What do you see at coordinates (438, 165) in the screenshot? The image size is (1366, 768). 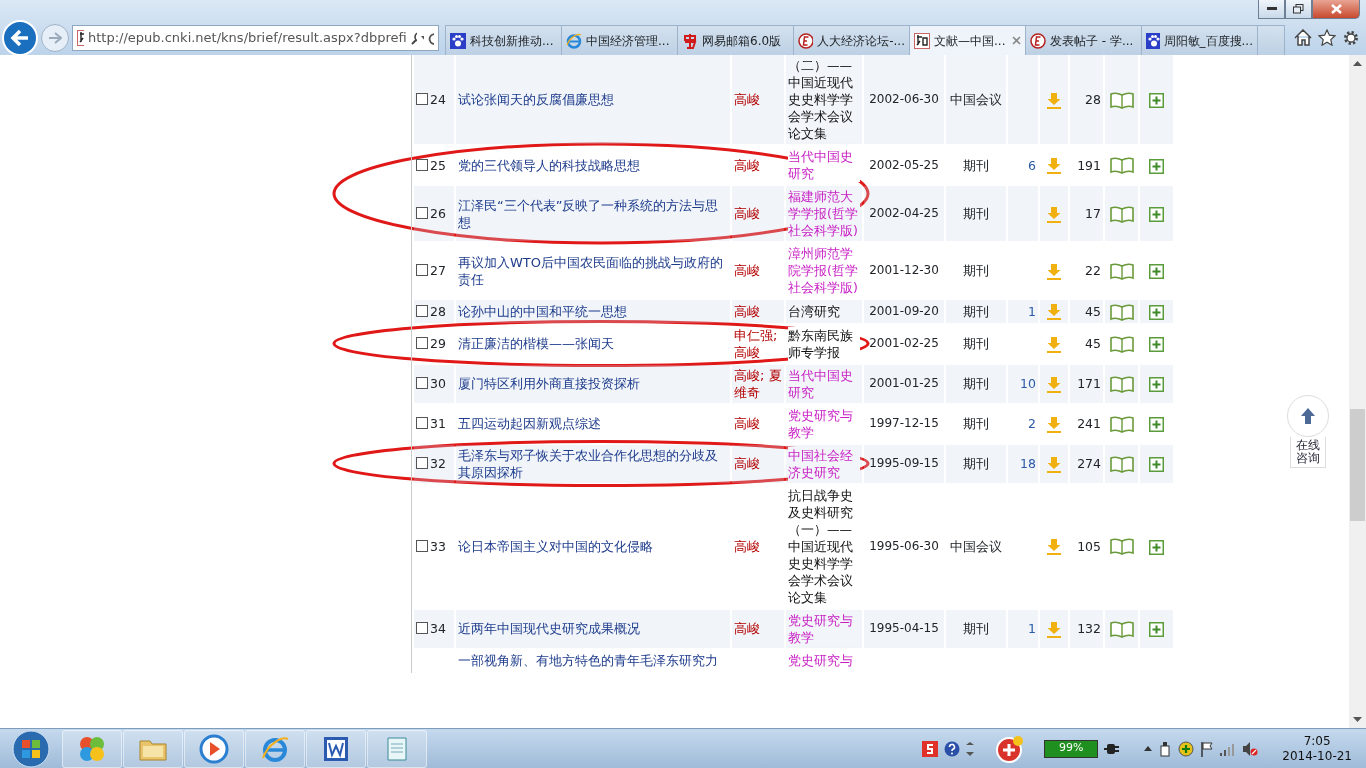 I see `row-number: 25` at bounding box center [438, 165].